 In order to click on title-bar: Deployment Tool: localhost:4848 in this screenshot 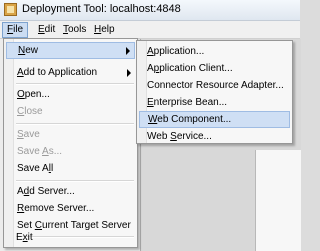, I will do `click(150, 10)`.